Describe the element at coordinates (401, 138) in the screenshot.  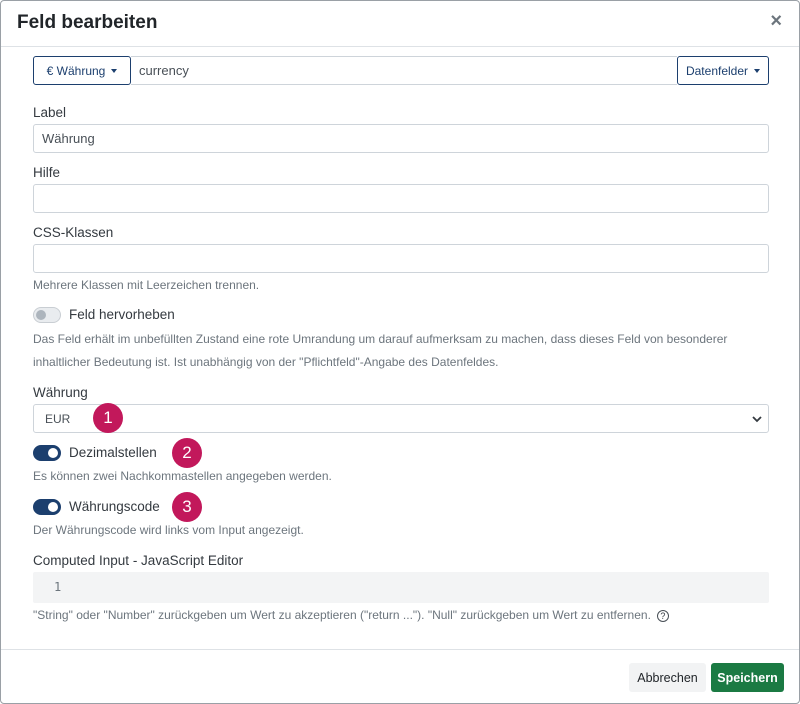
I see `label-input: Währung` at that location.